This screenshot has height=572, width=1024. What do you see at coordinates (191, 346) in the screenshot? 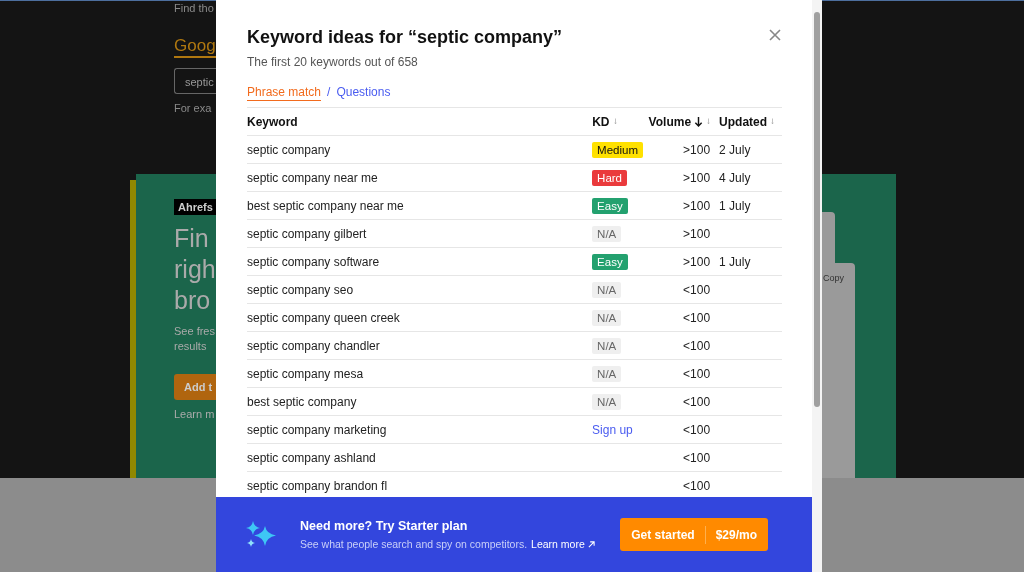
I see `promo-text: results` at bounding box center [191, 346].